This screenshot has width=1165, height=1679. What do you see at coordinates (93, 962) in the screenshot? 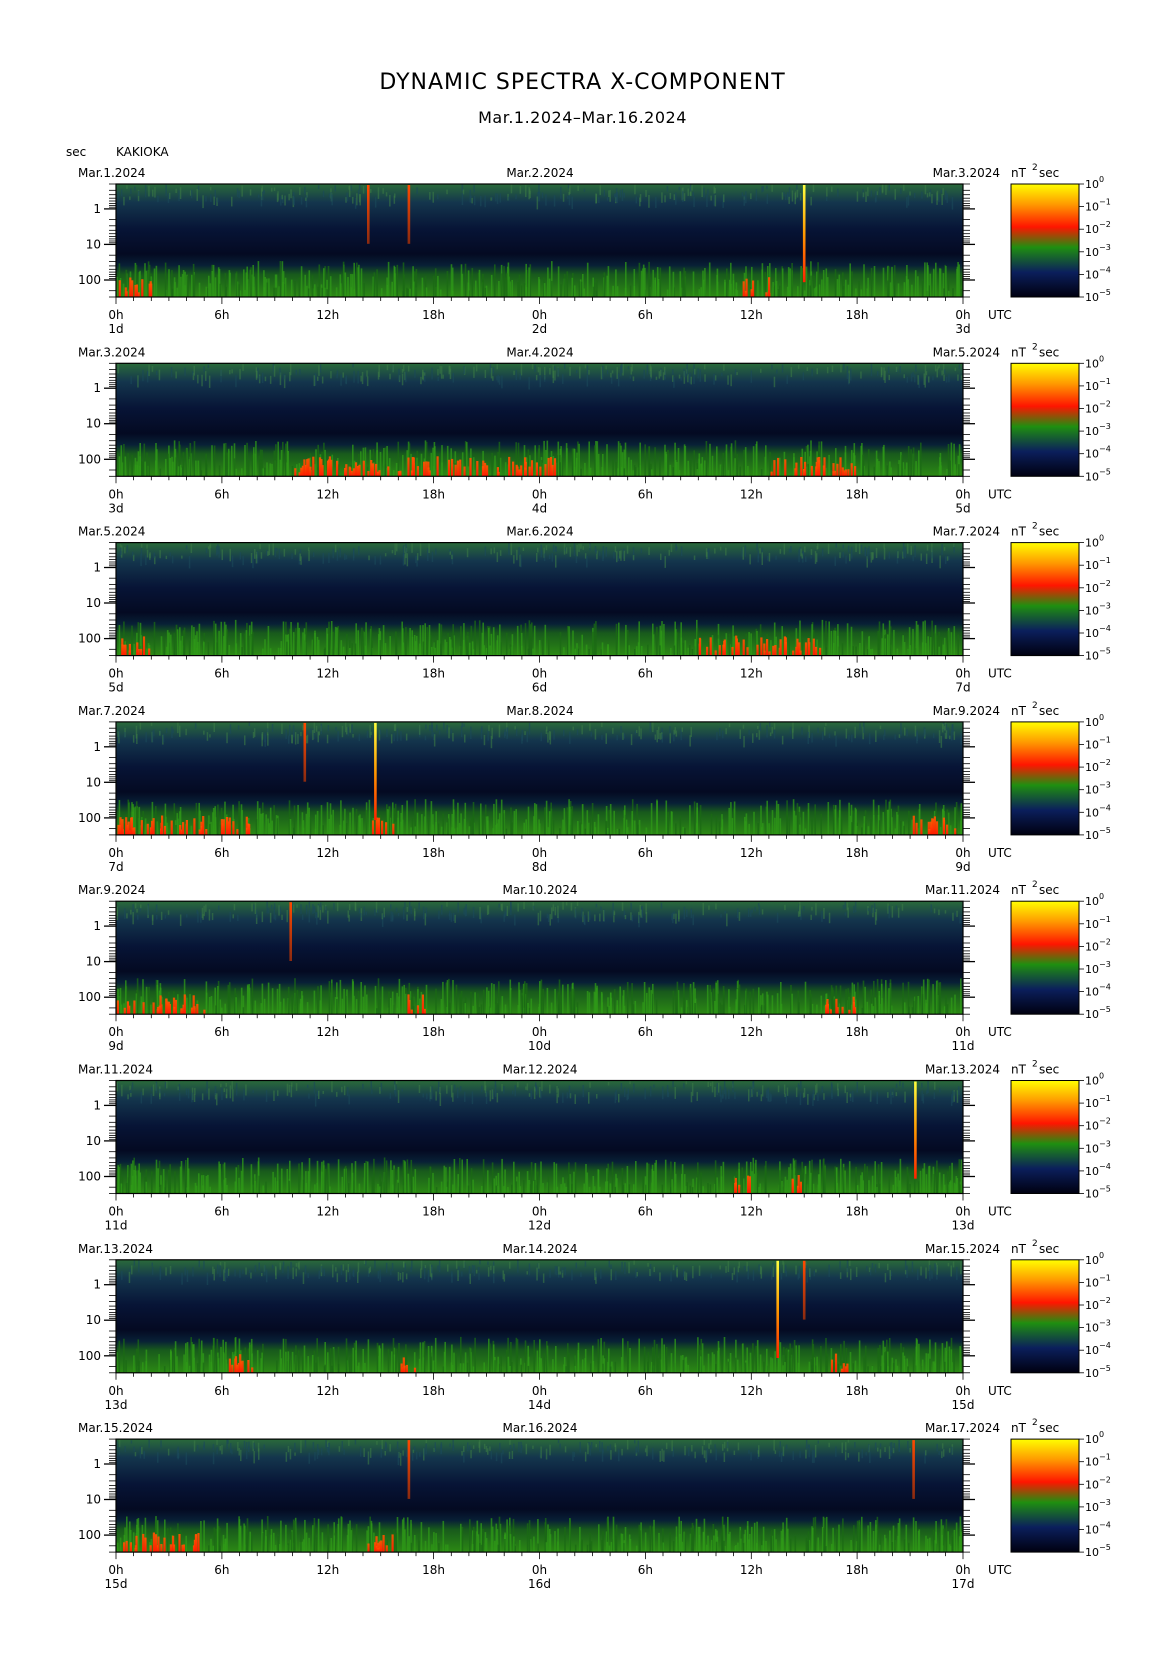
I see `y-tick-label: 10` at bounding box center [93, 962].